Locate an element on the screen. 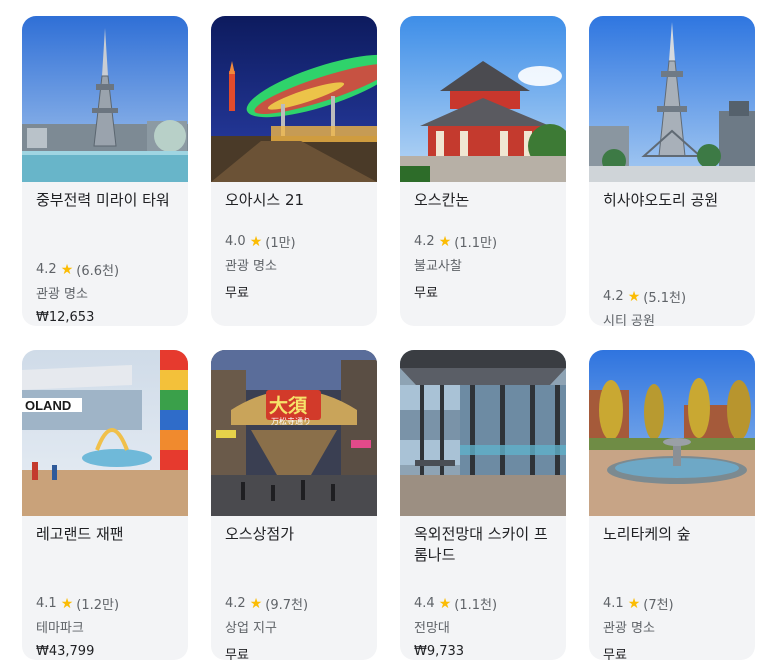  place-card-hisaya-odori-park: 히사야오도리 공원 4.2 ★ (5.1천) 시티 공원 is located at coordinates (672, 171).